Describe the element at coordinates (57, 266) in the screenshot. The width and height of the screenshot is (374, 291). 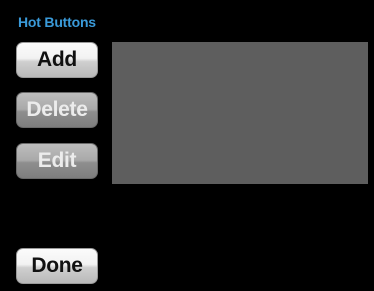
I see `done-button: Done` at that location.